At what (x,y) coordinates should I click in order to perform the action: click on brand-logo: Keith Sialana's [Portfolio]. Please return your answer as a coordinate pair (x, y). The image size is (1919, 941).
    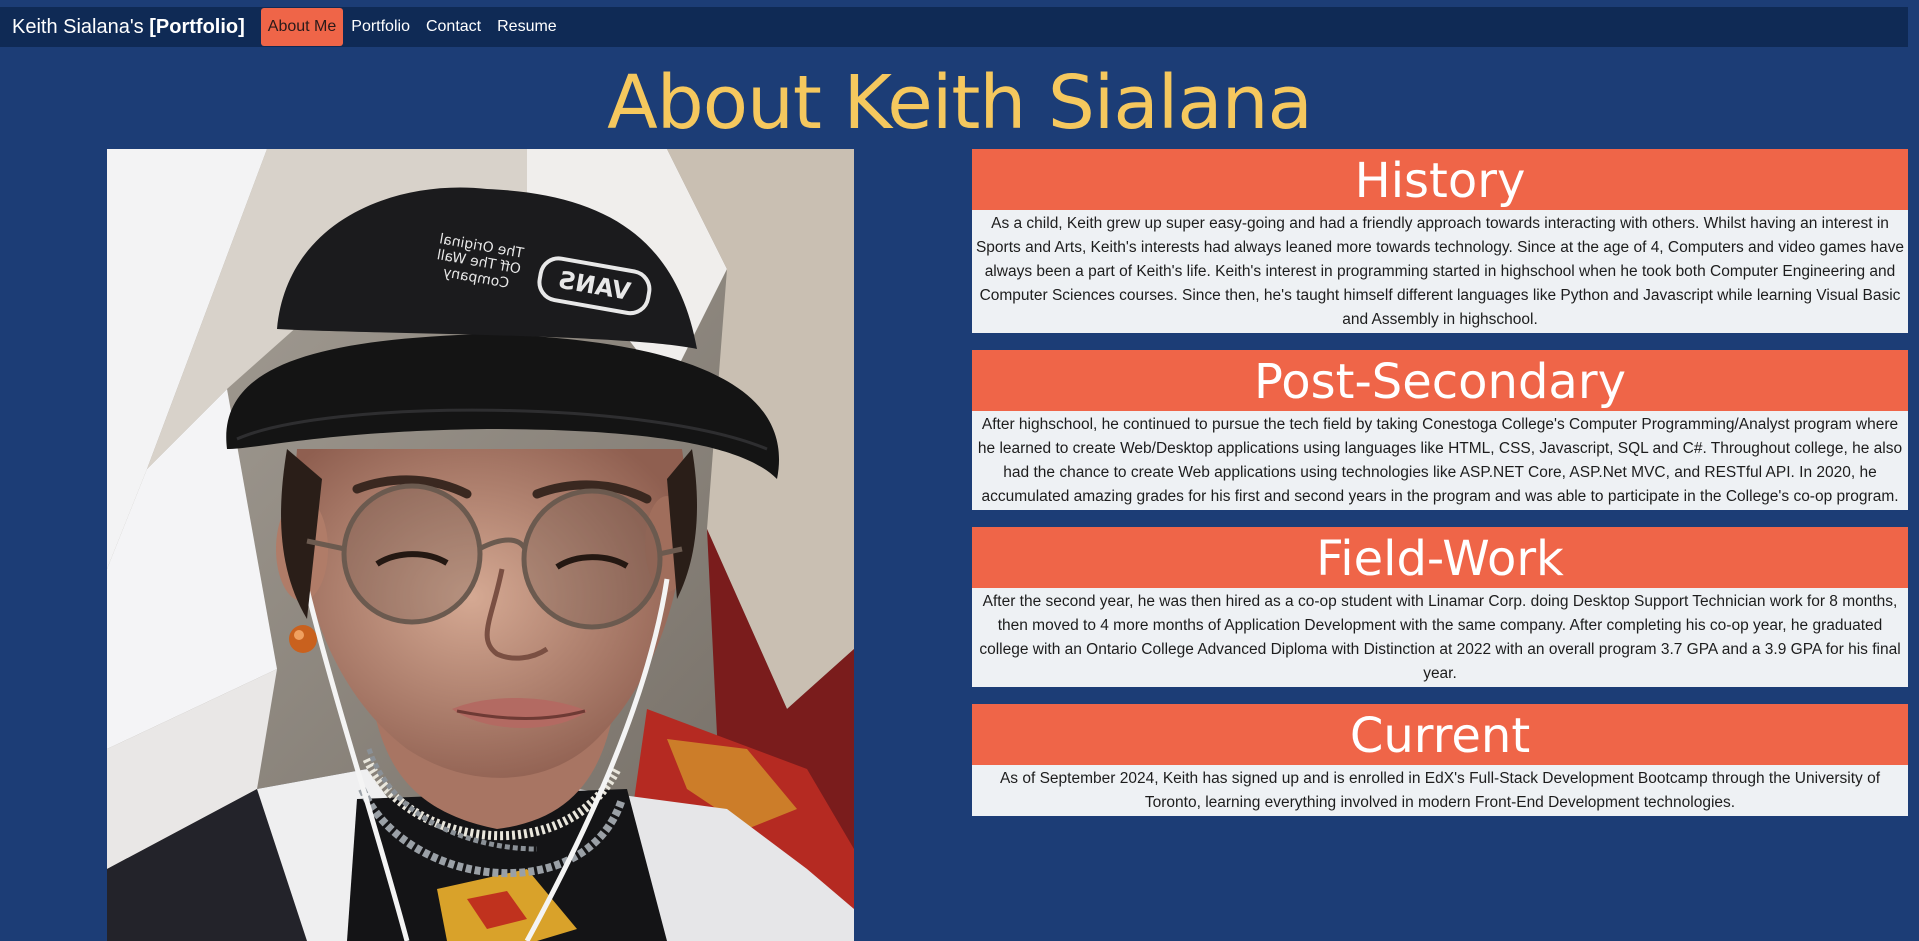
    Looking at the image, I should click on (128, 27).